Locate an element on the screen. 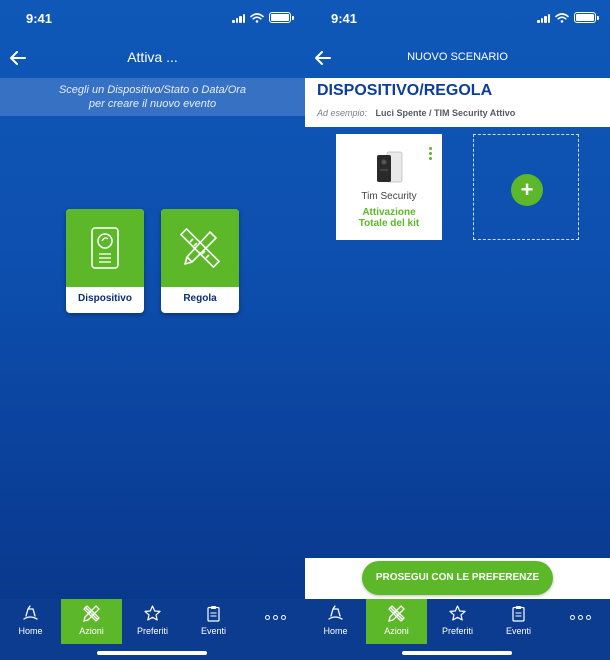 The width and height of the screenshot is (610, 660). header: NUOVO SCENARIO is located at coordinates (457, 58).